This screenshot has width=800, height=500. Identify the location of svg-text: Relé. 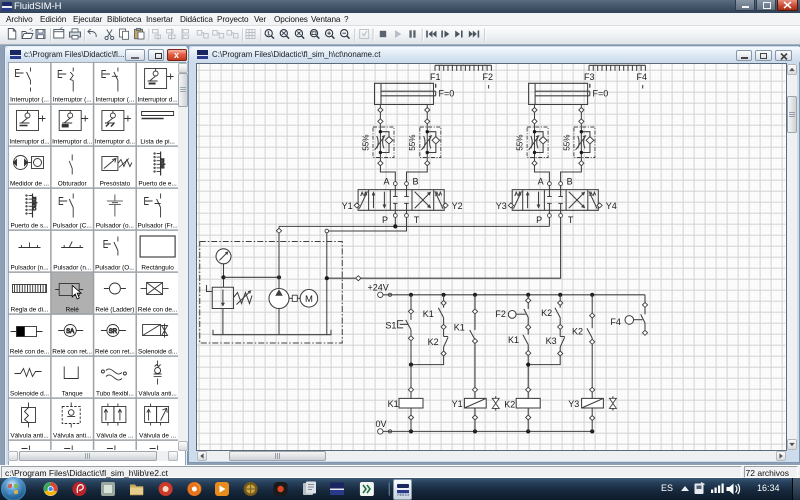
(73, 310).